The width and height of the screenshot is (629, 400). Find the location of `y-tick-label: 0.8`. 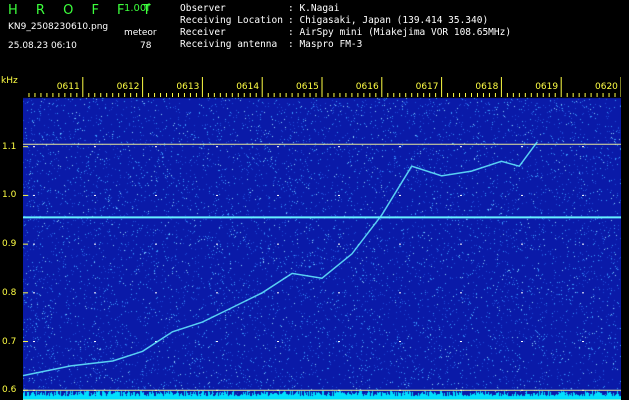

y-tick-label: 0.8 is located at coordinates (9, 292).